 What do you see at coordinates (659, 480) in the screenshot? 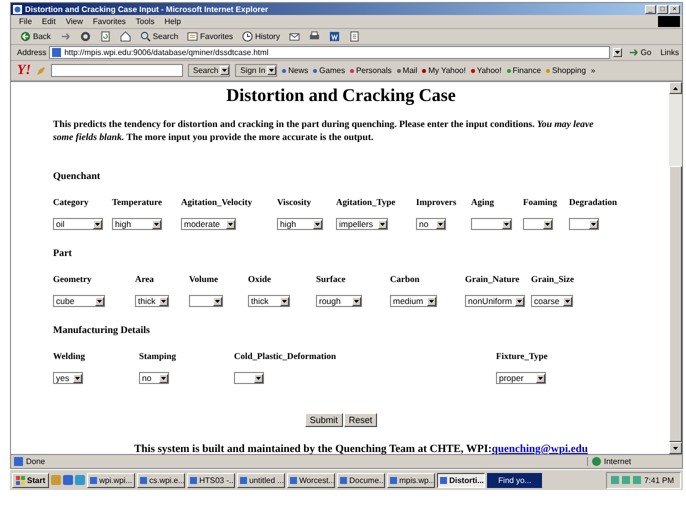
I see `clock: 7:41 PM` at bounding box center [659, 480].